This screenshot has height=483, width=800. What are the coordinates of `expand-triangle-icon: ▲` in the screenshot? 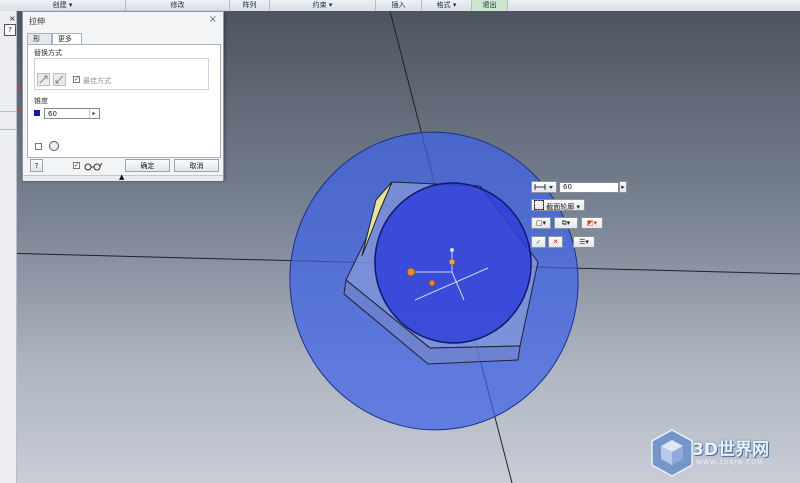 It's located at (121, 177).